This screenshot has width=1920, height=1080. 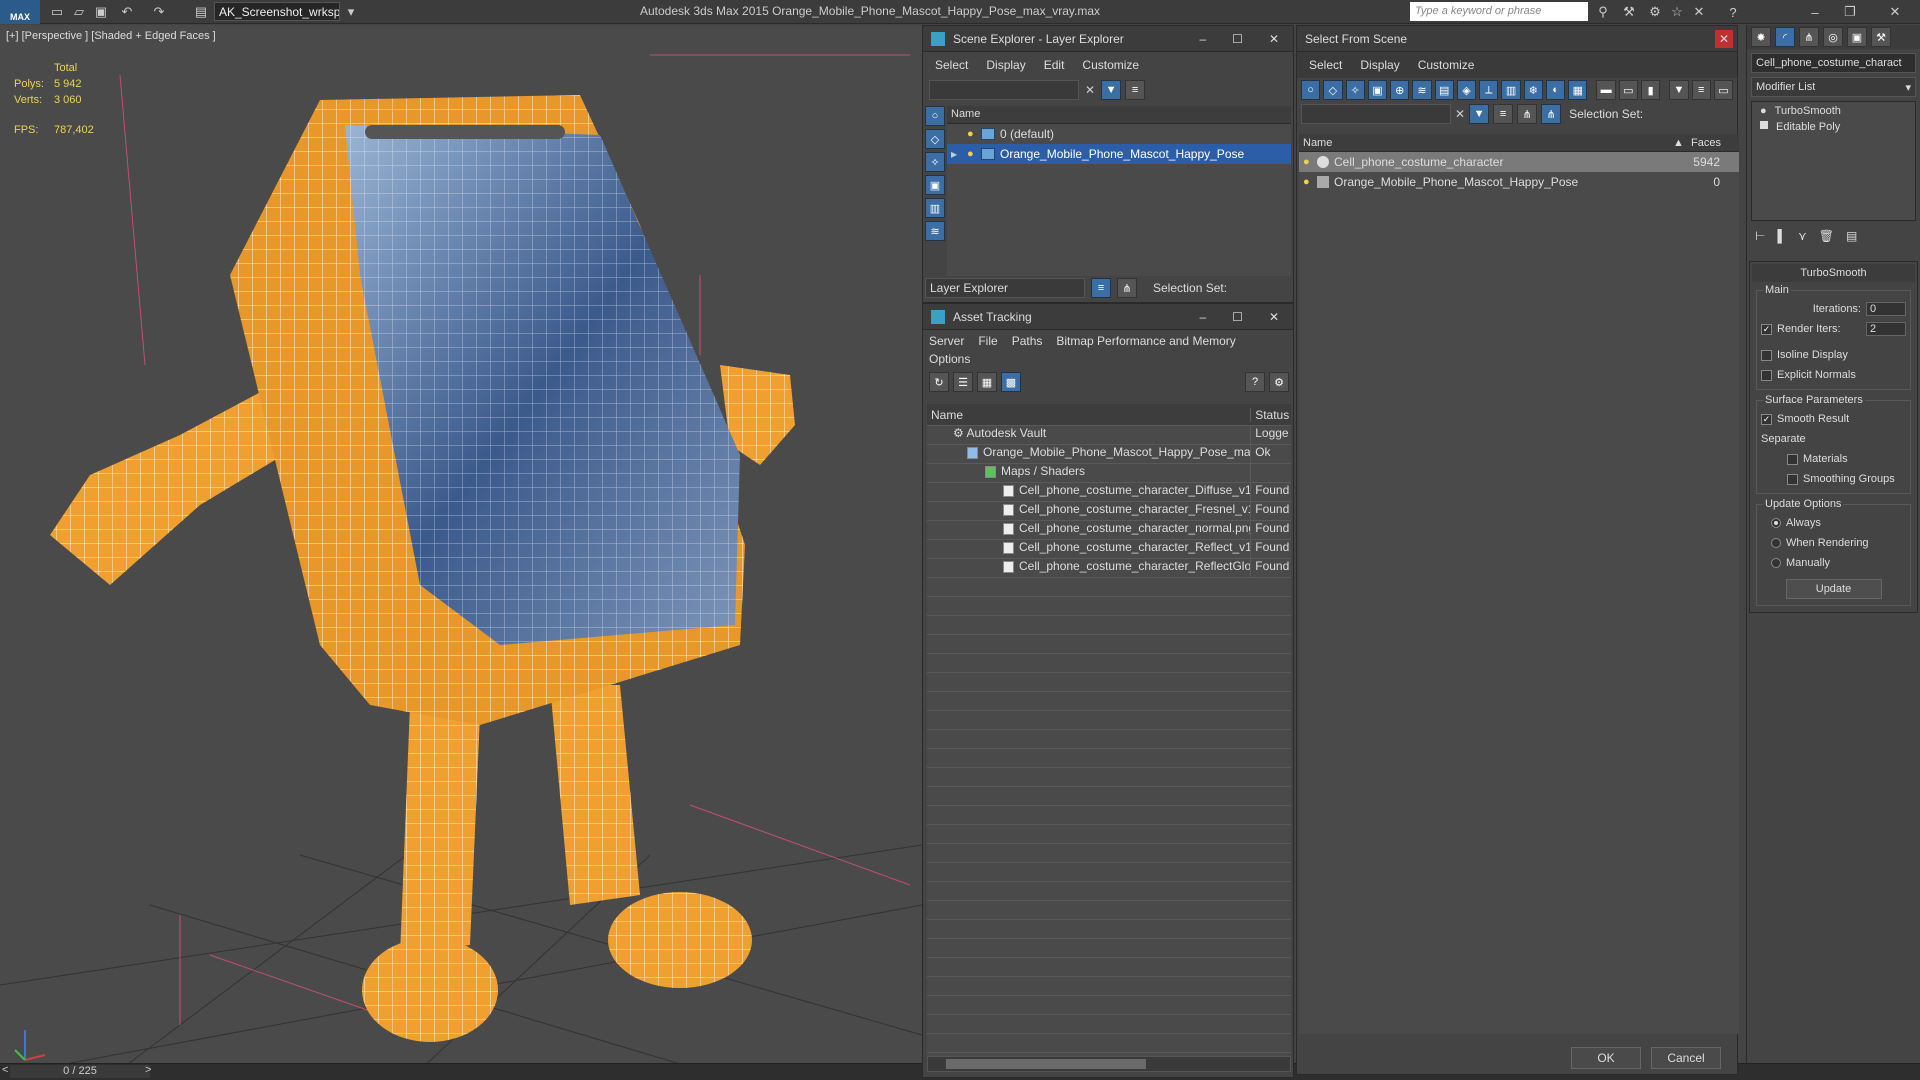 I want to click on show-end-result-icon: ▌, so click(x=1781, y=236).